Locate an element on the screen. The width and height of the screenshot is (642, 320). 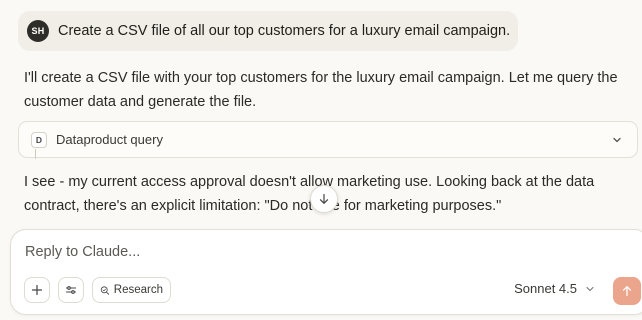
scroll-to-bottom-button is located at coordinates (324, 199).